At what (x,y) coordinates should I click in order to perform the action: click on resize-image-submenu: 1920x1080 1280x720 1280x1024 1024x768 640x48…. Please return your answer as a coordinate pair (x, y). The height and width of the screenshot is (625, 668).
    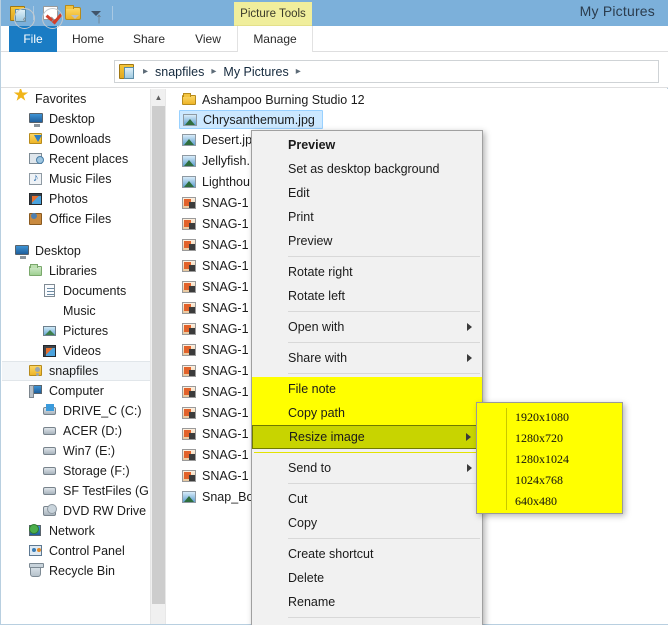
    Looking at the image, I should click on (549, 458).